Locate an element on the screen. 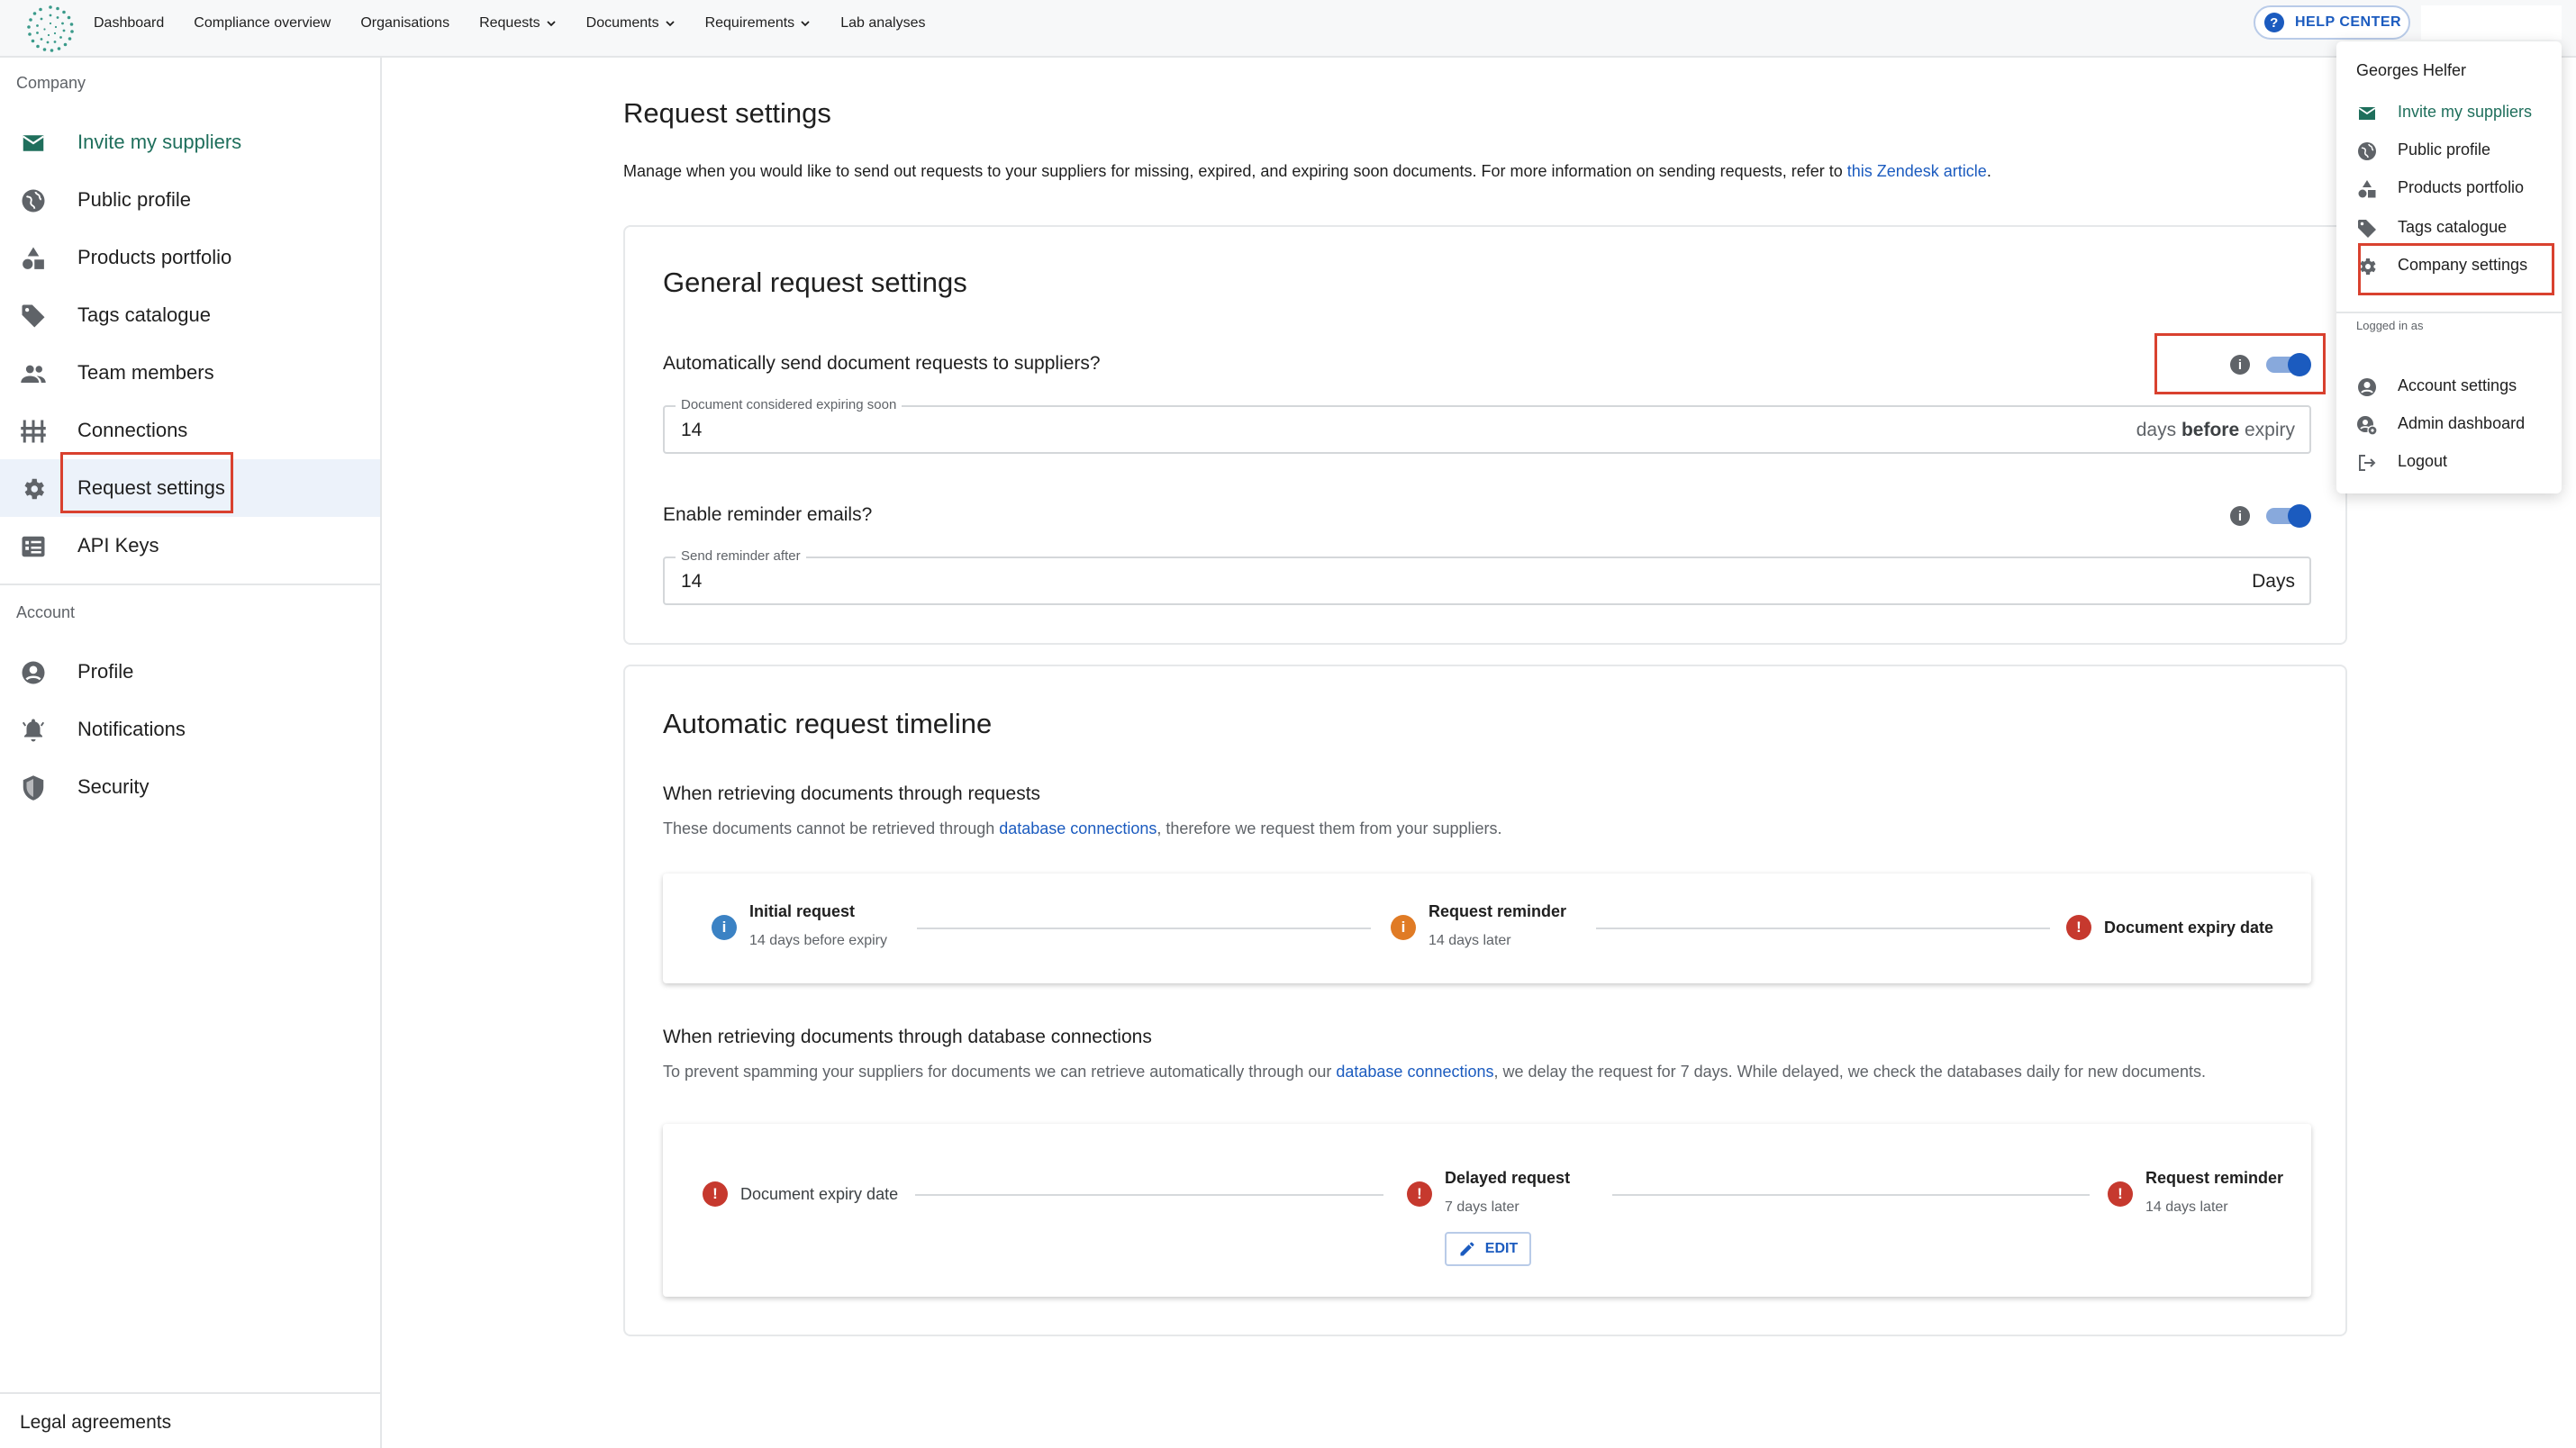 The width and height of the screenshot is (2576, 1448). nav-lab-analyses: Lab analyses is located at coordinates (882, 23).